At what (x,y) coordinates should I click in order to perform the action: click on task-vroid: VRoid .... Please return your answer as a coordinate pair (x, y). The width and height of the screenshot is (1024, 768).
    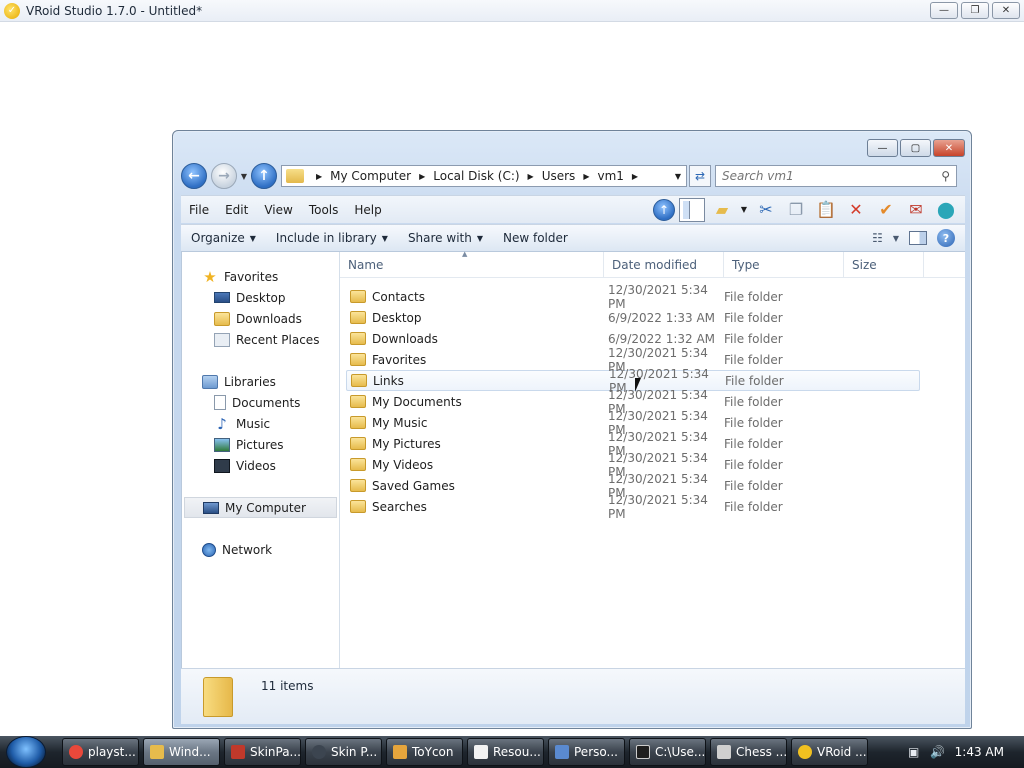
    Looking at the image, I should click on (829, 752).